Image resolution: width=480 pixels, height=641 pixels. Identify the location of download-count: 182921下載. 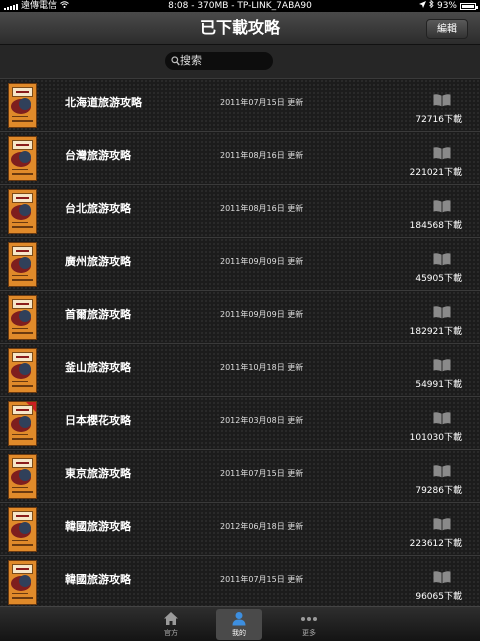
(435, 332).